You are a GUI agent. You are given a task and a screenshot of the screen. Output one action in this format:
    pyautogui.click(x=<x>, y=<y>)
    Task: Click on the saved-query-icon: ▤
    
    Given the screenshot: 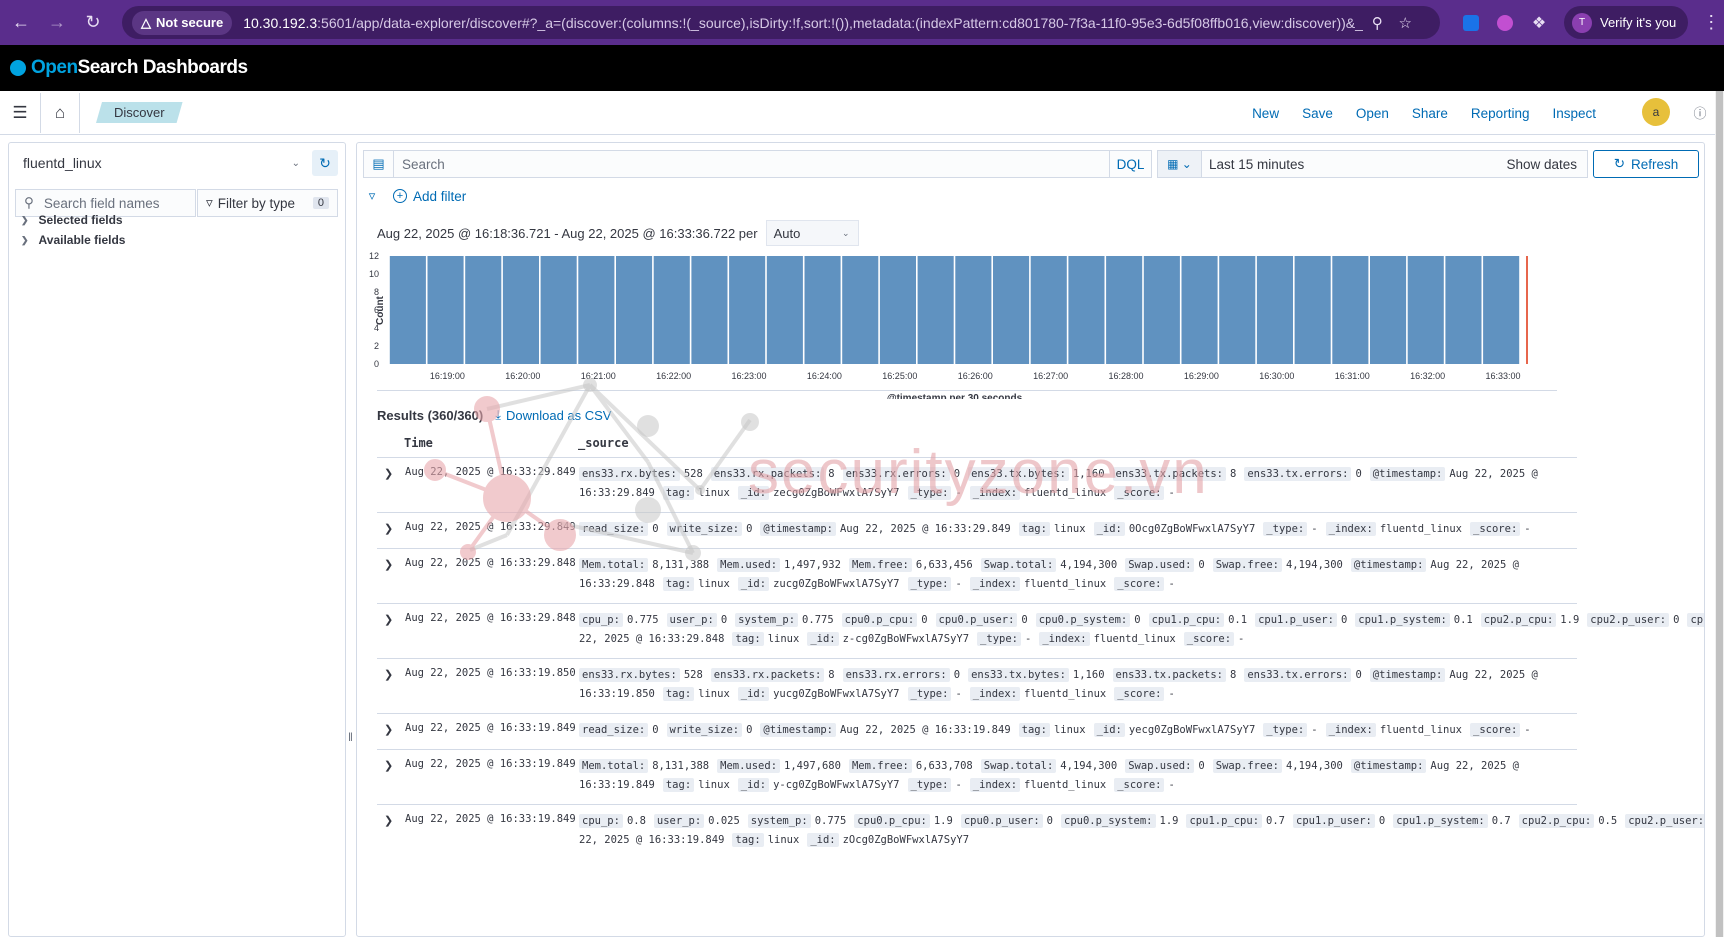 What is the action you would take?
    pyautogui.click(x=379, y=164)
    